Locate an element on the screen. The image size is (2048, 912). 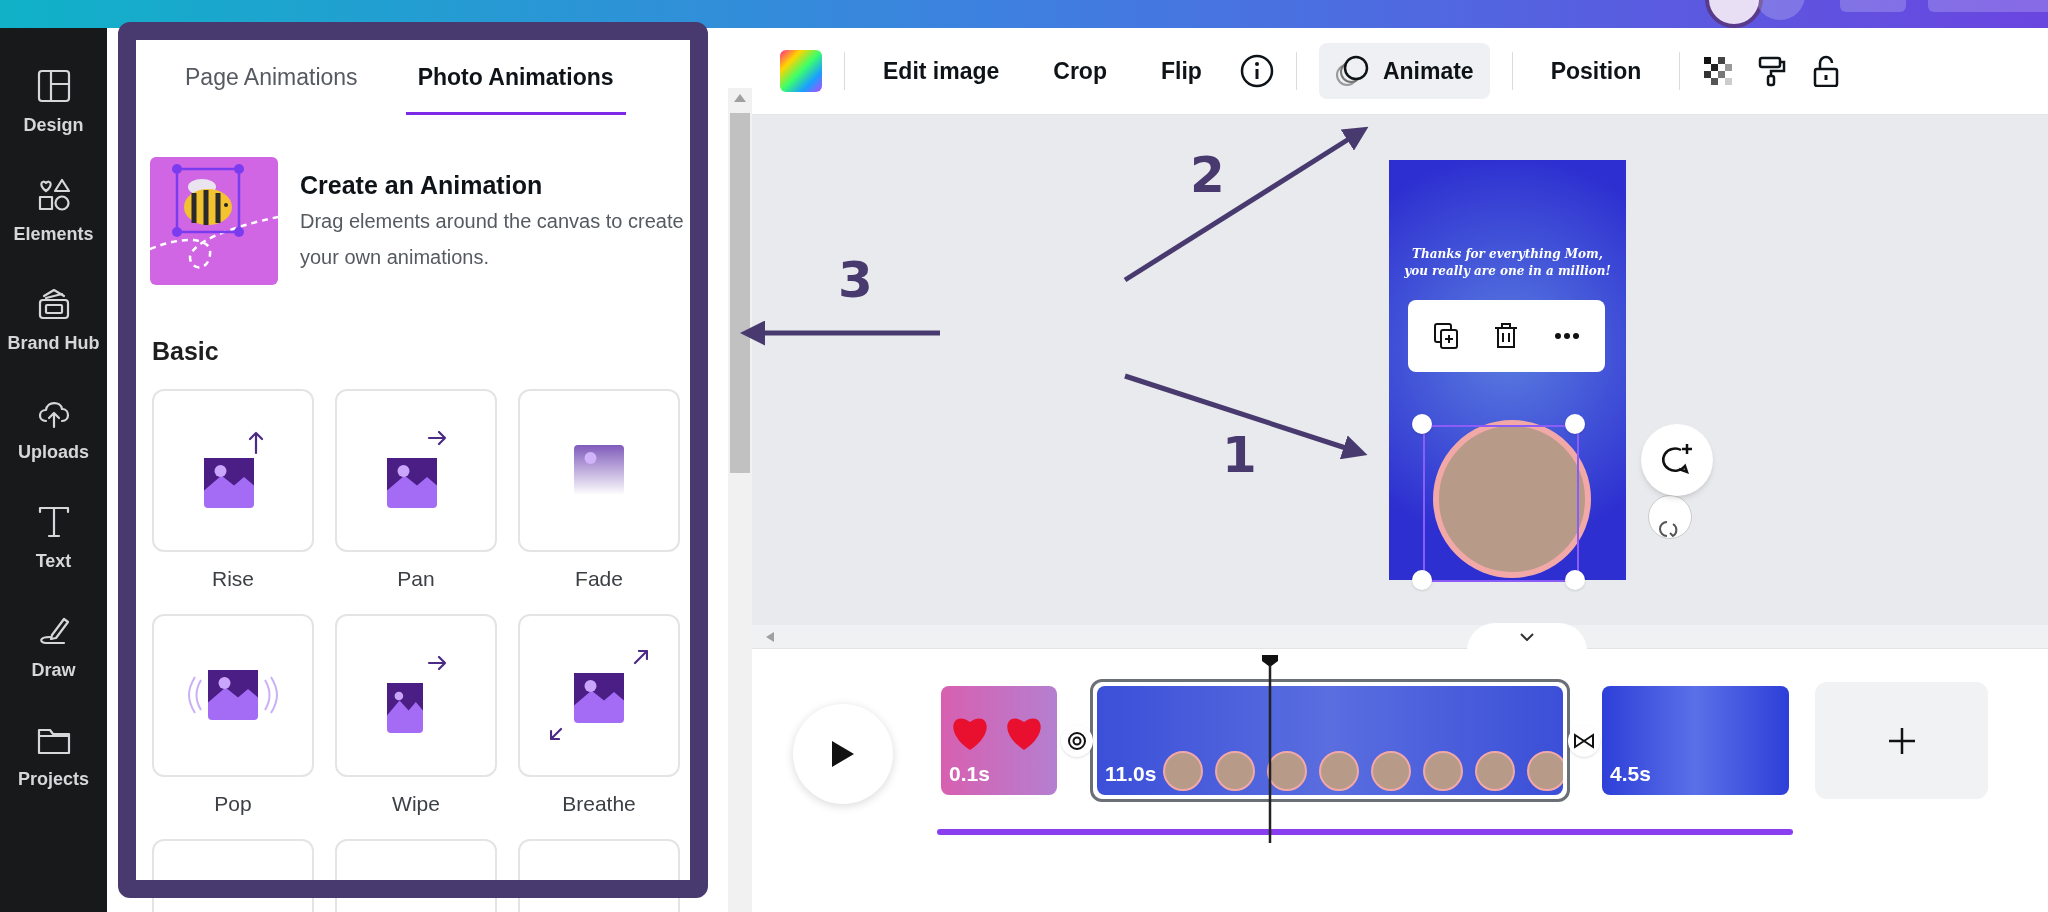
photo-pan-icon is located at coordinates (416, 470).